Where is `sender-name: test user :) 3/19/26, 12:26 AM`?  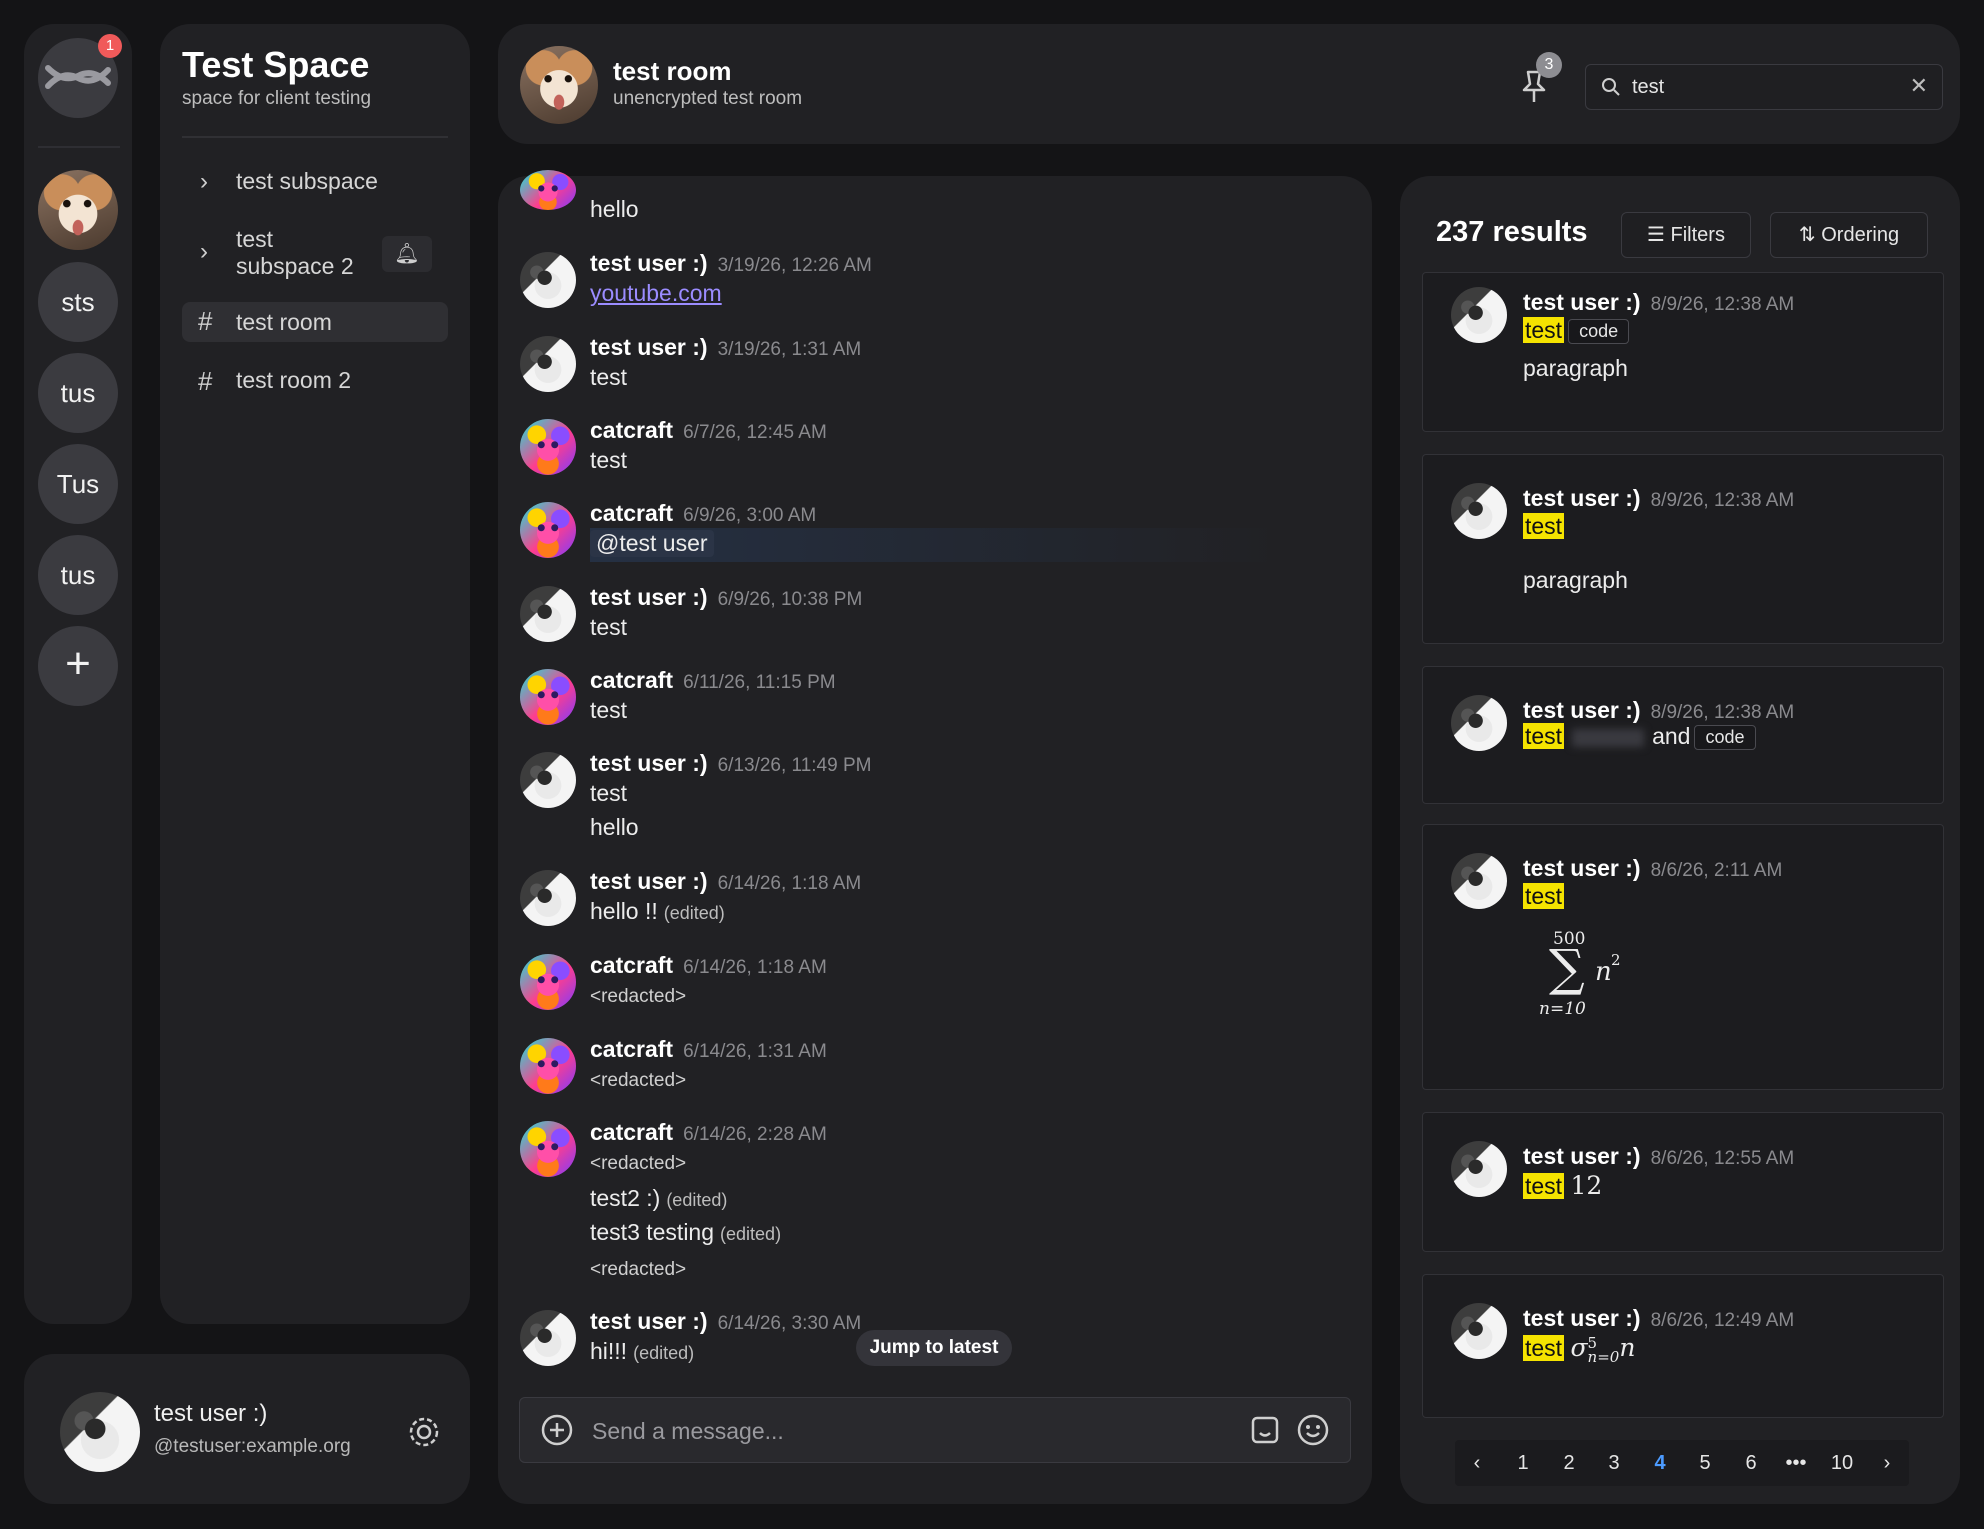 sender-name: test user :) 3/19/26, 12:26 AM is located at coordinates (731, 263).